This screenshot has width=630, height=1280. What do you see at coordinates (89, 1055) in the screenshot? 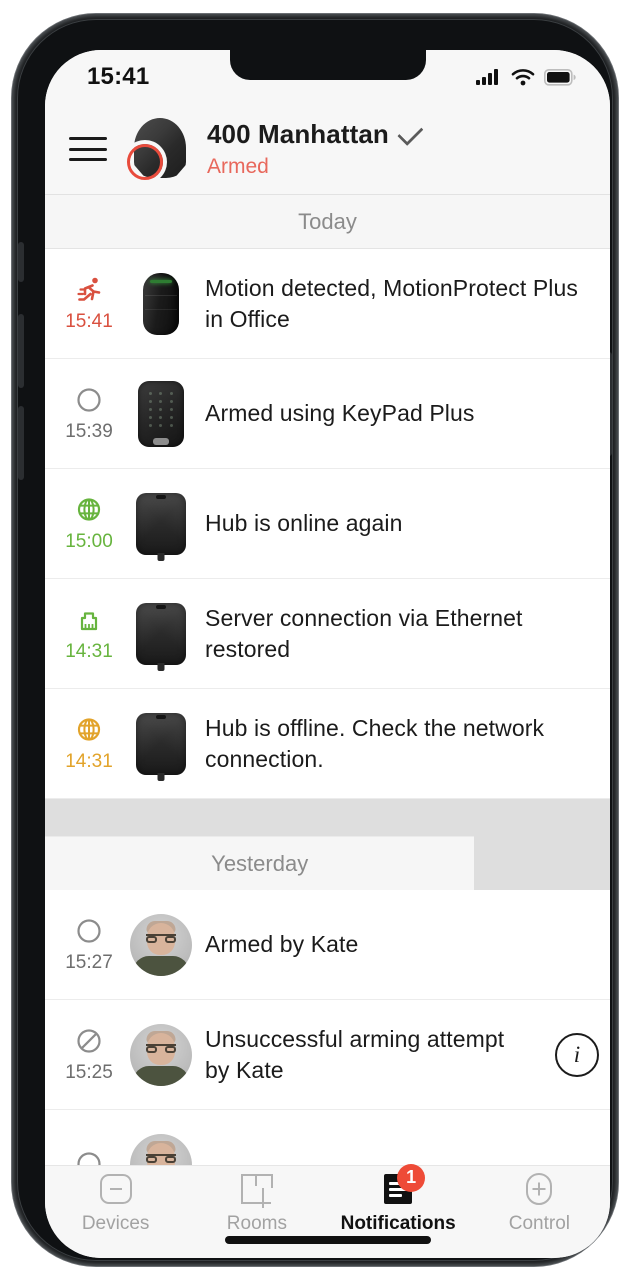
I see `event-meta: 15:25` at bounding box center [89, 1055].